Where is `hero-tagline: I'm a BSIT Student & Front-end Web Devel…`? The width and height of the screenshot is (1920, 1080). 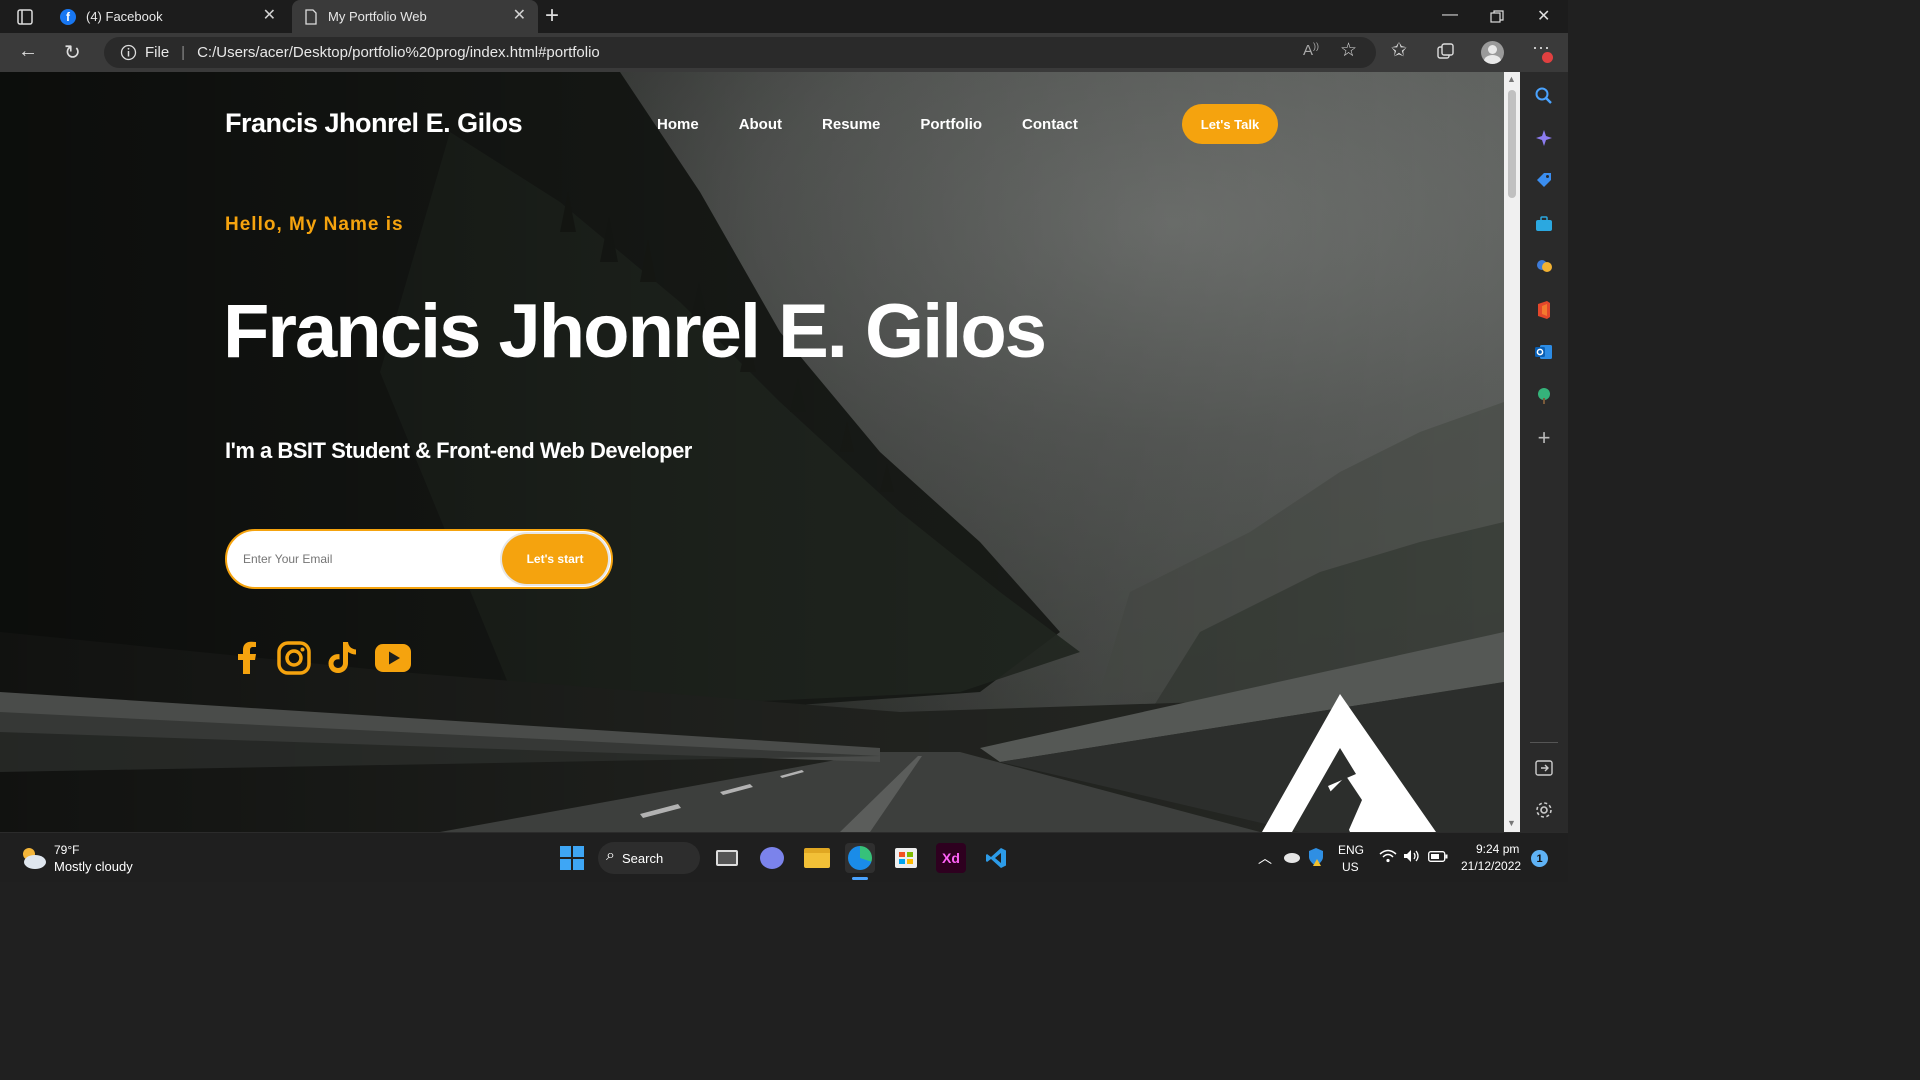 hero-tagline: I'm a BSIT Student & Front-end Web Devel… is located at coordinates (458, 450).